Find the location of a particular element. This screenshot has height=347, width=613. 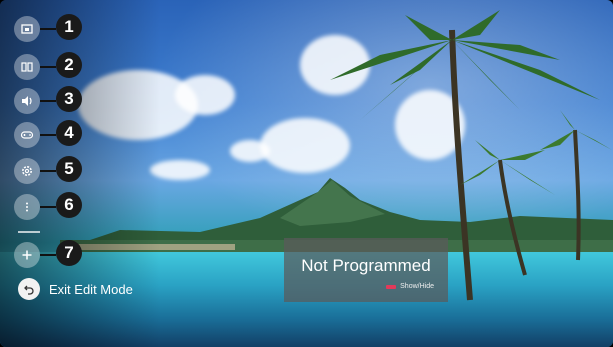

menu-item-7: 7 is located at coordinates (54, 255).